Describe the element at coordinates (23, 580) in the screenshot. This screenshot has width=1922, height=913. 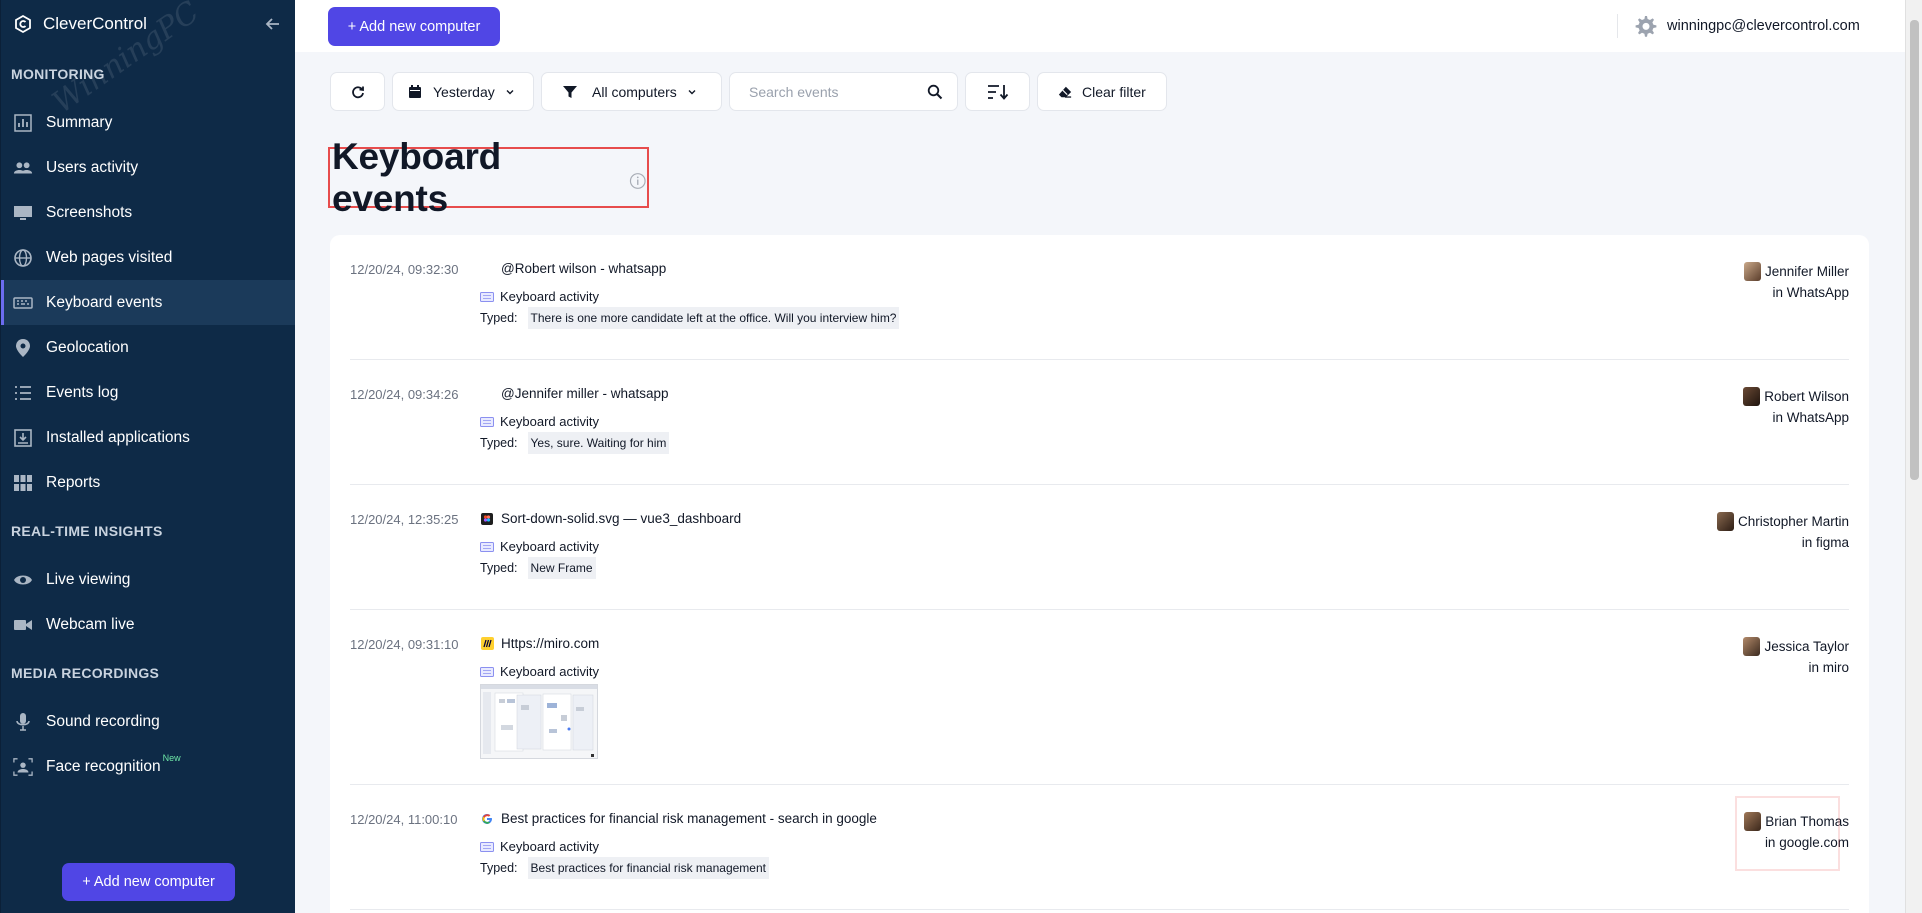
I see `eye-icon` at that location.